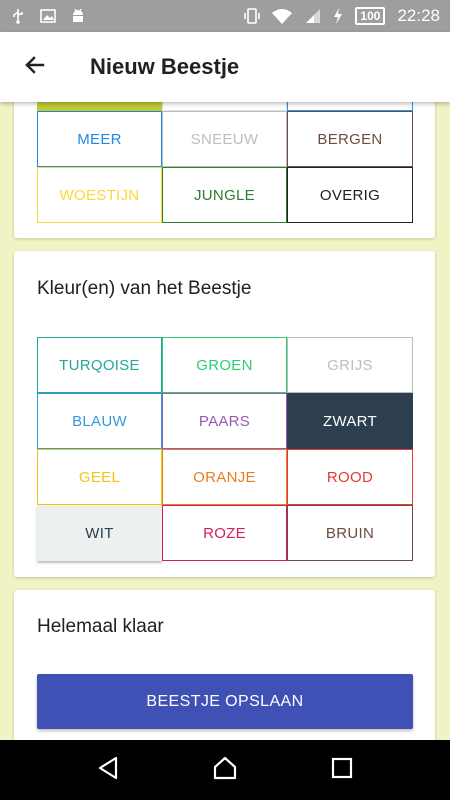 This screenshot has width=450, height=800. What do you see at coordinates (224, 139) in the screenshot?
I see `habitat-option-sneeuw: SNEEUW` at bounding box center [224, 139].